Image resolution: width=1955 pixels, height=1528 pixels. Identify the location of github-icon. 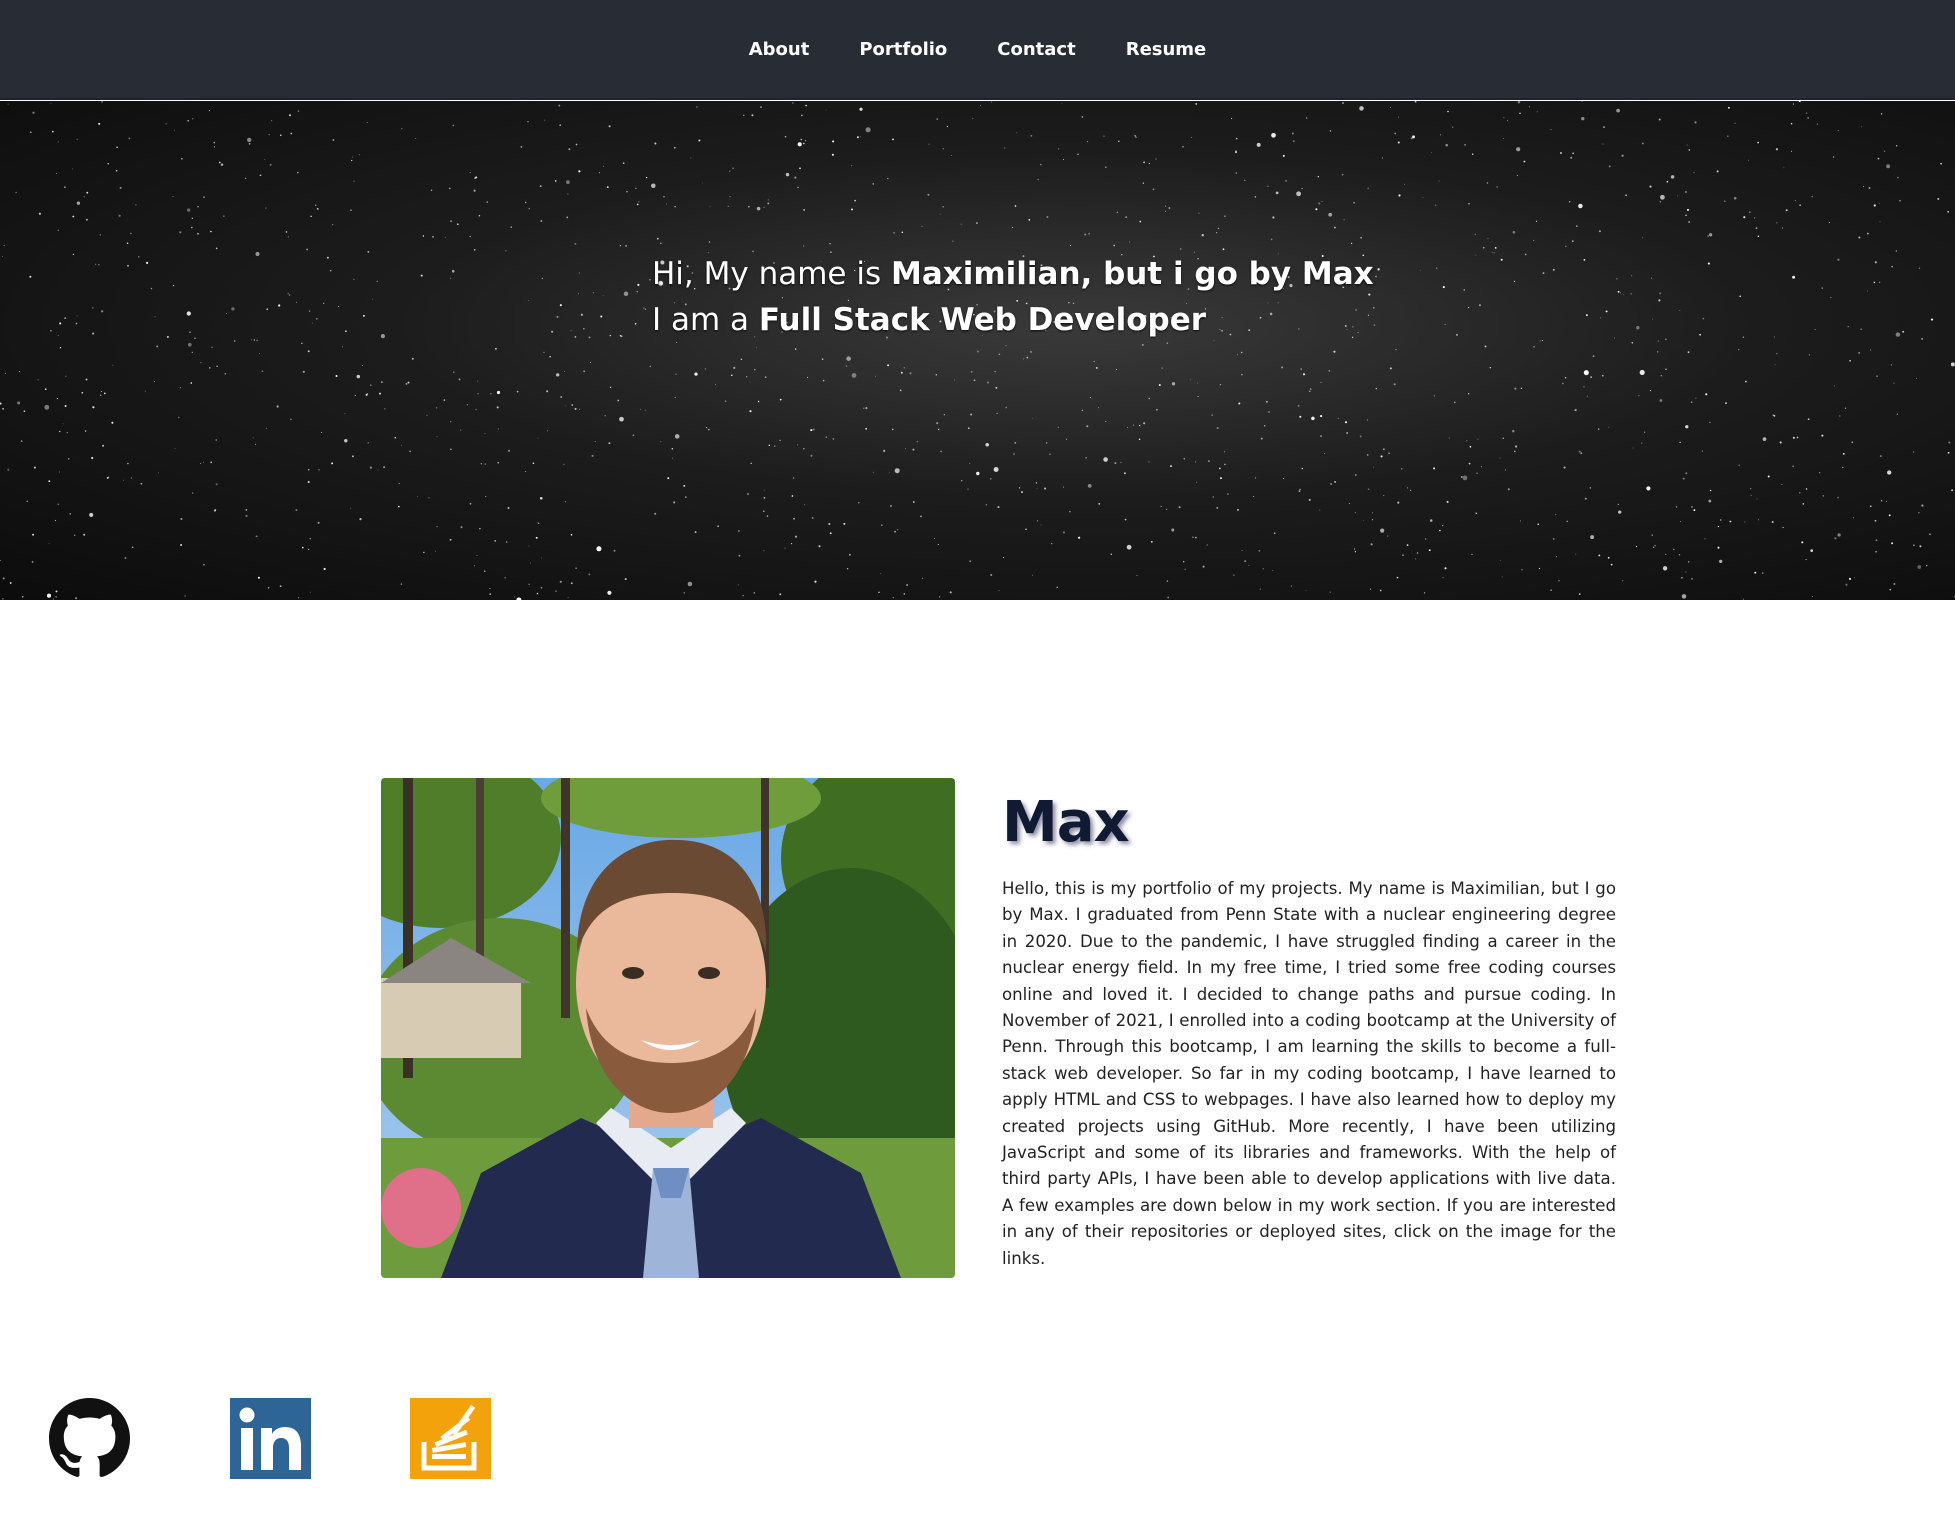
(89, 1438).